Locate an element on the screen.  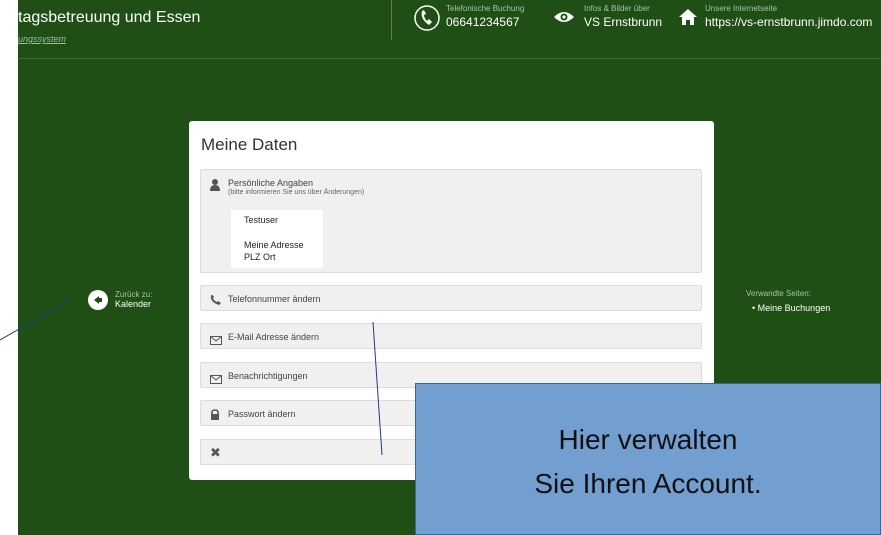
section-password-label: Passwort ändern is located at coordinates (262, 414).